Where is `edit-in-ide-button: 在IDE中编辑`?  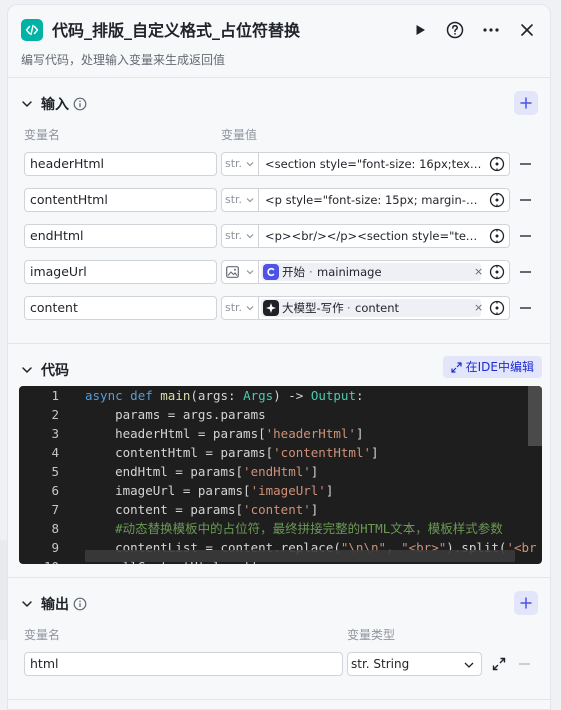
edit-in-ide-button: 在IDE中编辑 is located at coordinates (492, 367).